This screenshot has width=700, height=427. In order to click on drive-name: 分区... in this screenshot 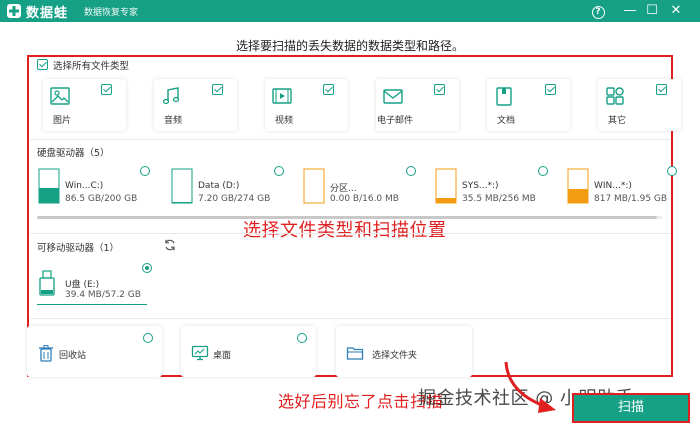, I will do `click(343, 189)`.